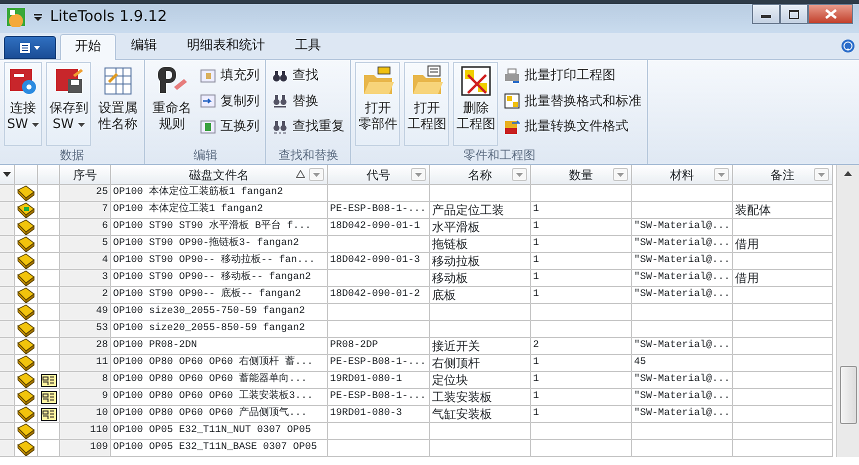  I want to click on table-cell: OP100 OP05 E32_T11N_NUT 0307 OP05, so click(219, 431).